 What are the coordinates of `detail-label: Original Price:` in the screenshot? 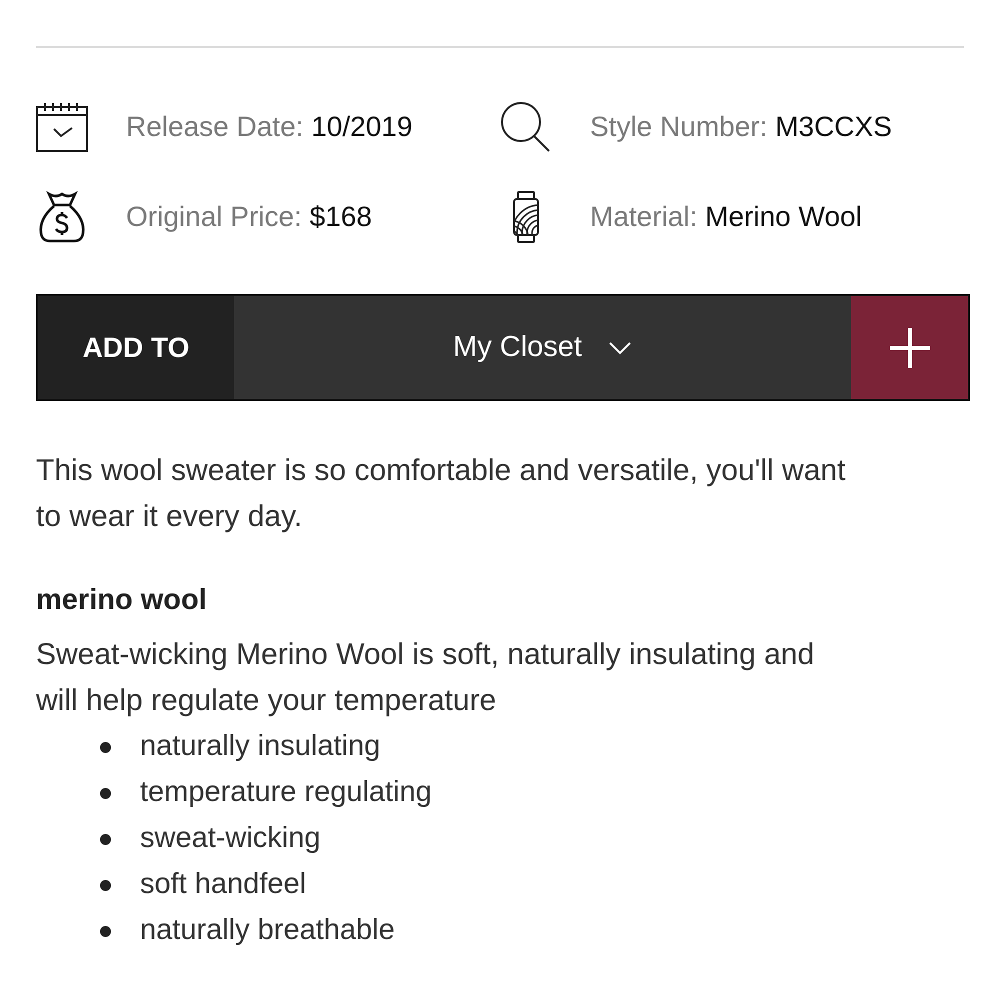 It's located at (214, 216).